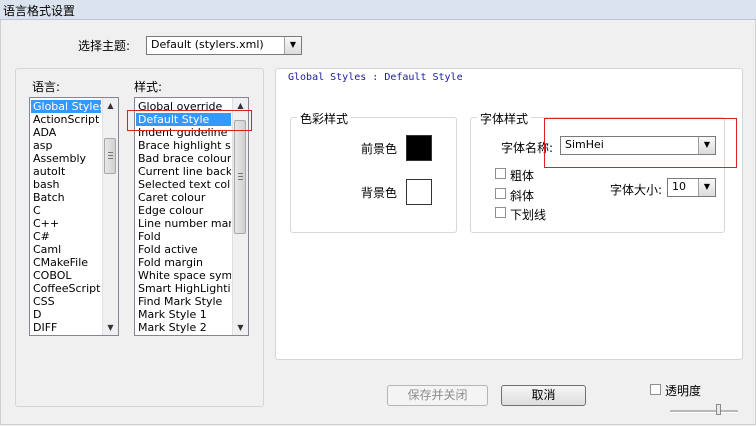 Image resolution: width=756 pixels, height=426 pixels. What do you see at coordinates (66, 197) in the screenshot?
I see `language-list-item: Batch` at bounding box center [66, 197].